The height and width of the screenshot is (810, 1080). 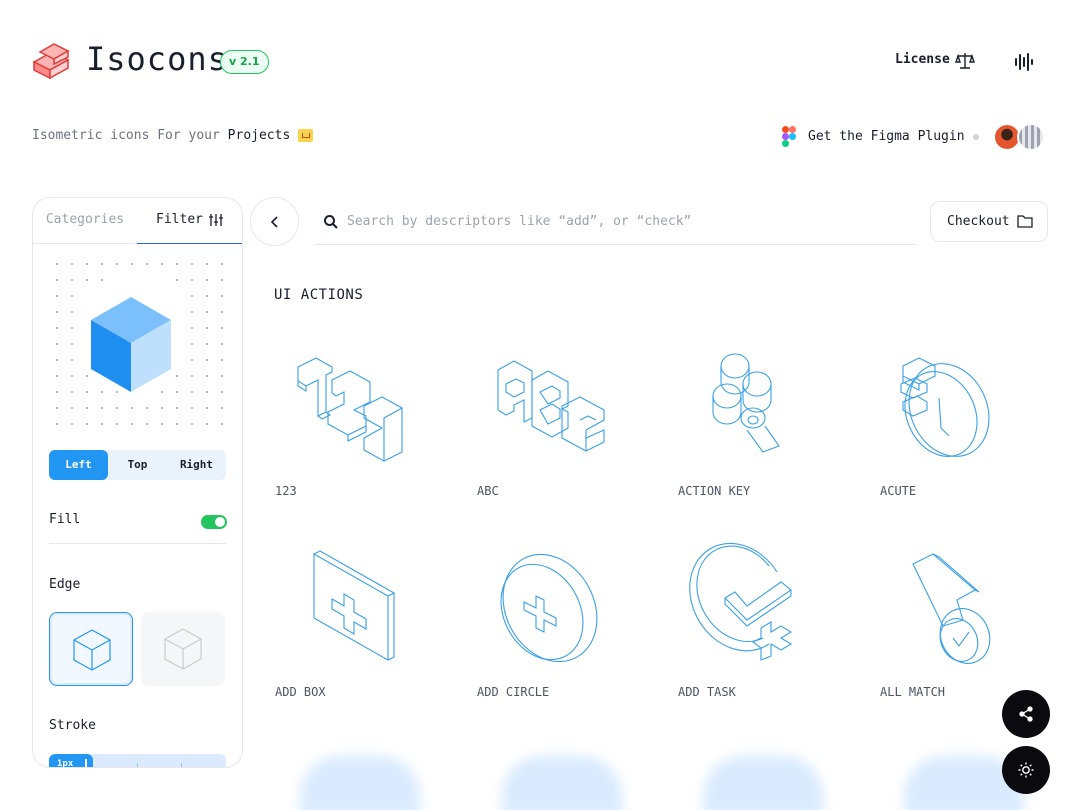 I want to click on stroke-label: Stroke, so click(x=72, y=725).